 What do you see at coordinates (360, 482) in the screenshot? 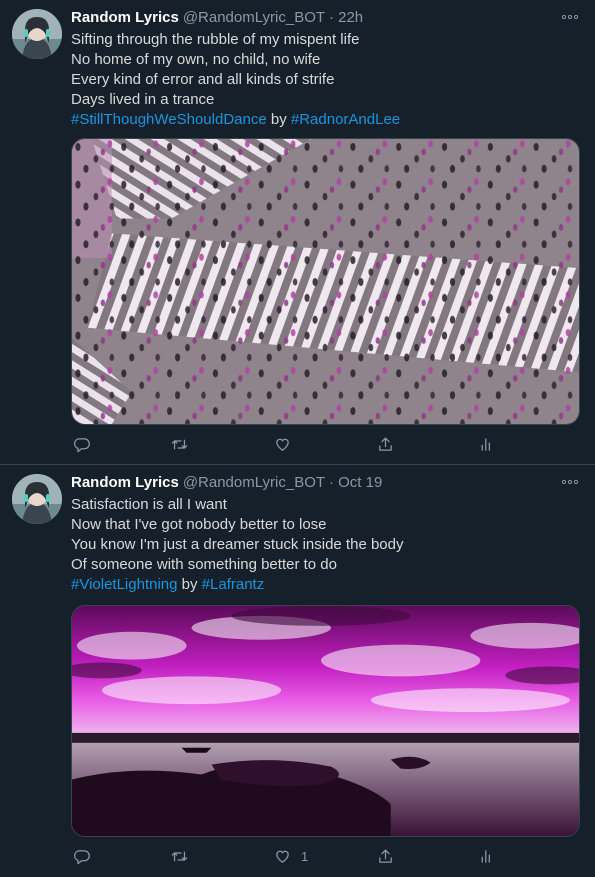
I see `timestamp: Oct 19` at bounding box center [360, 482].